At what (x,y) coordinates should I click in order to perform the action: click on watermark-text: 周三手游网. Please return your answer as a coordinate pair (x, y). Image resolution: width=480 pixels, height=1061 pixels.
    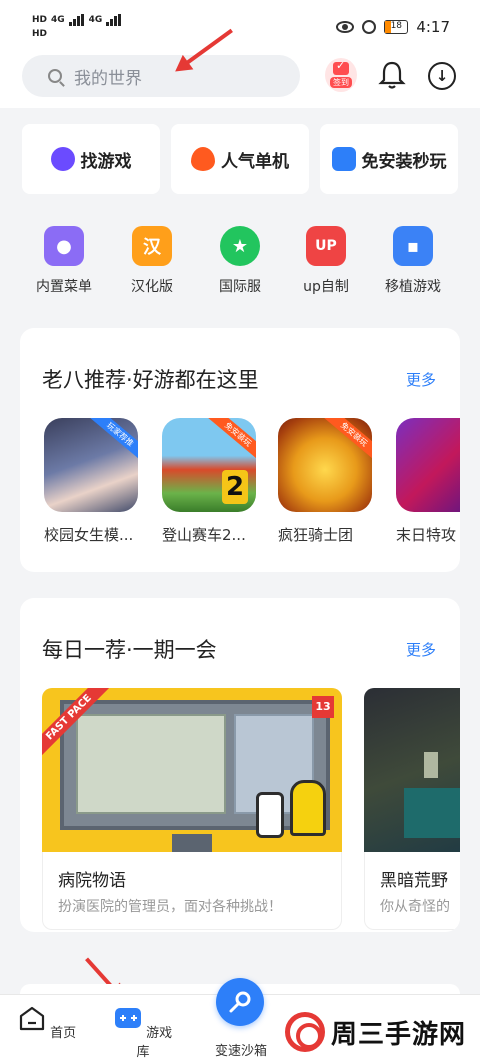
    Looking at the image, I should click on (399, 1034).